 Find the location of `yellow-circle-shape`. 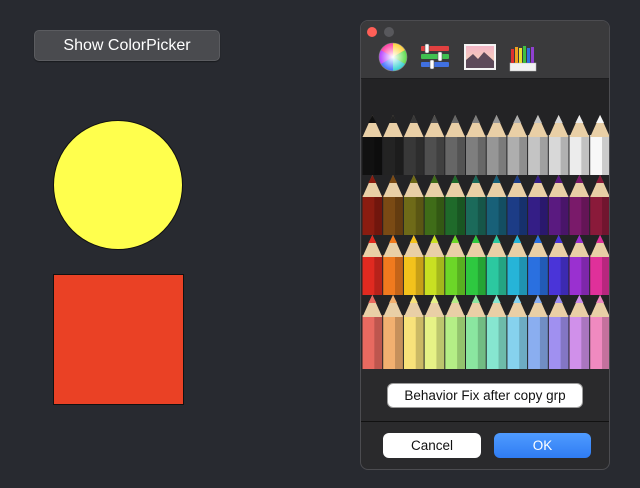

yellow-circle-shape is located at coordinates (118, 185).